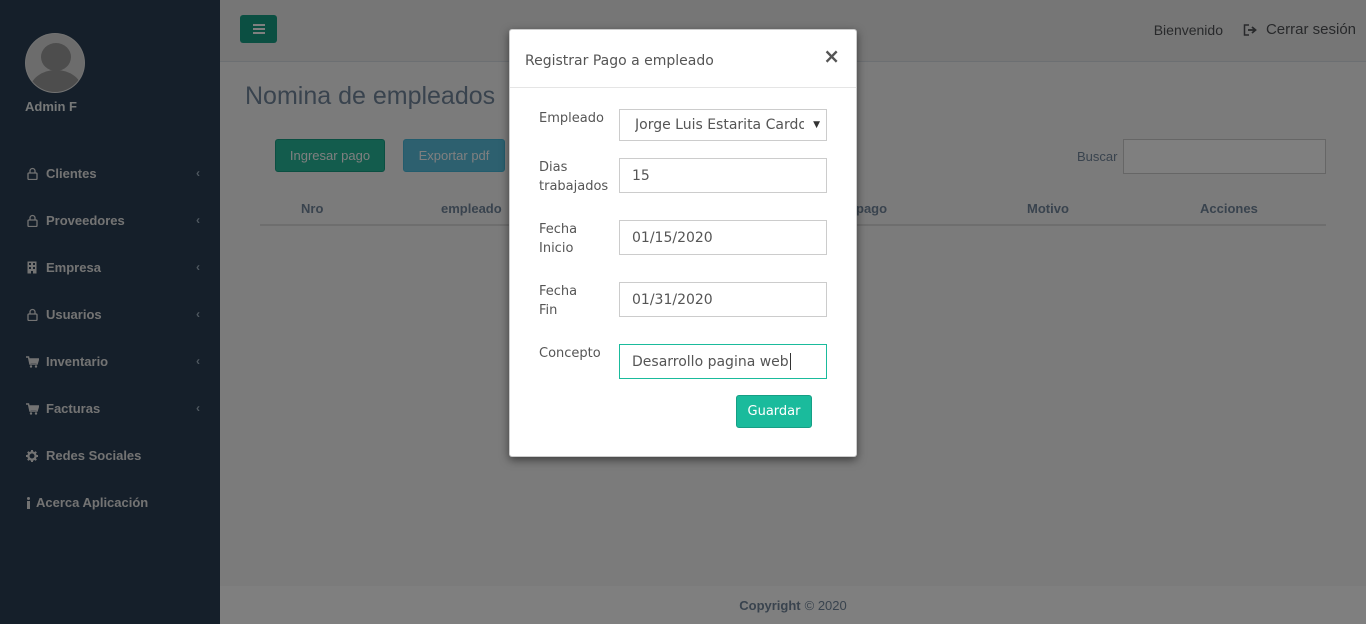 Image resolution: width=1366 pixels, height=624 pixels. Describe the element at coordinates (574, 186) in the screenshot. I see `dias-label-line2: trabajados` at that location.